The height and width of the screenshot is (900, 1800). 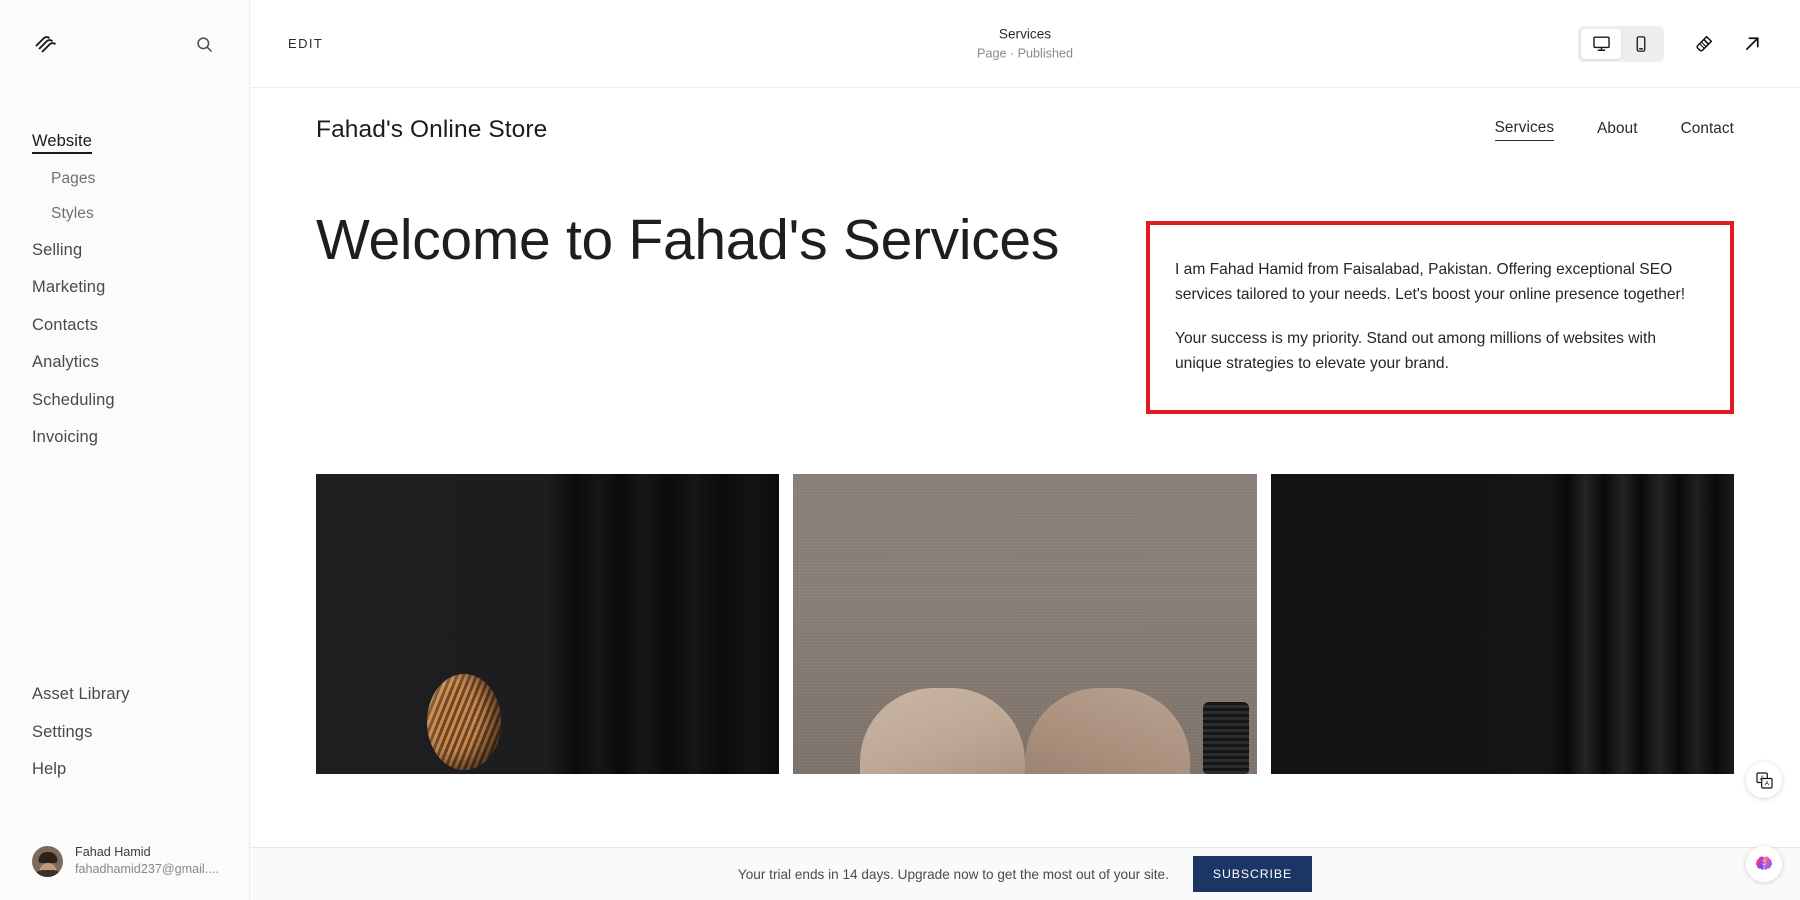 What do you see at coordinates (1524, 130) in the screenshot?
I see `site-nav-services: Services` at bounding box center [1524, 130].